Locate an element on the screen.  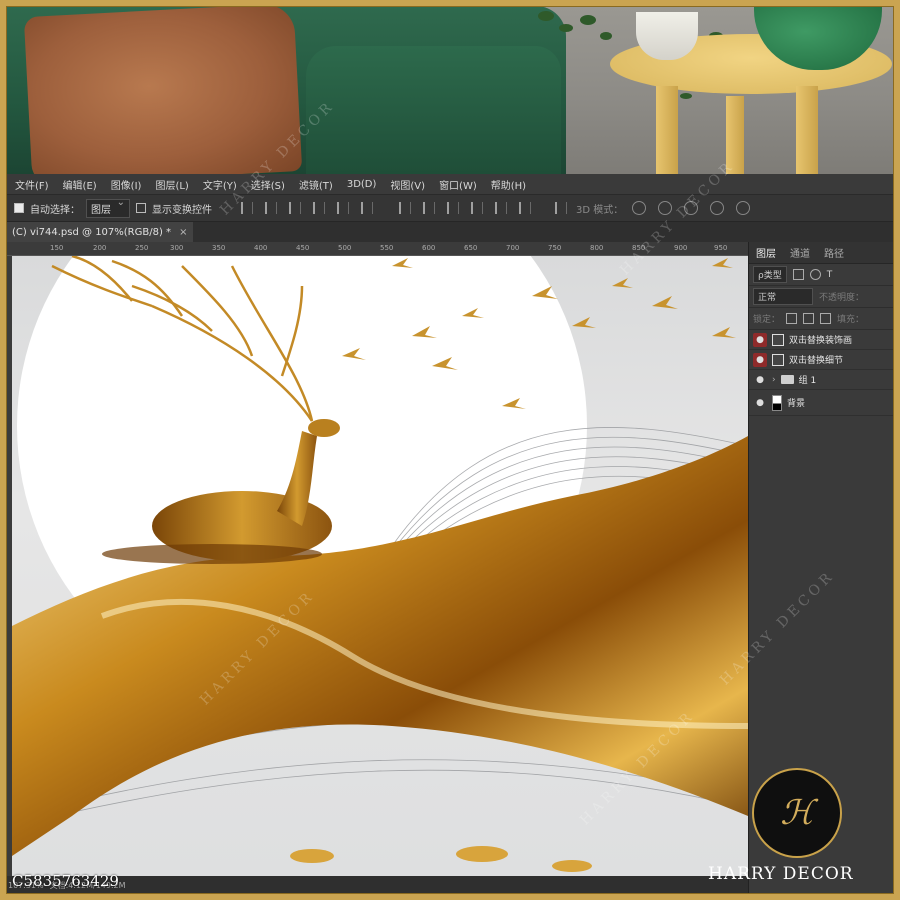
show-transform-label: 显示变换控件 is located at coordinates (182, 210).